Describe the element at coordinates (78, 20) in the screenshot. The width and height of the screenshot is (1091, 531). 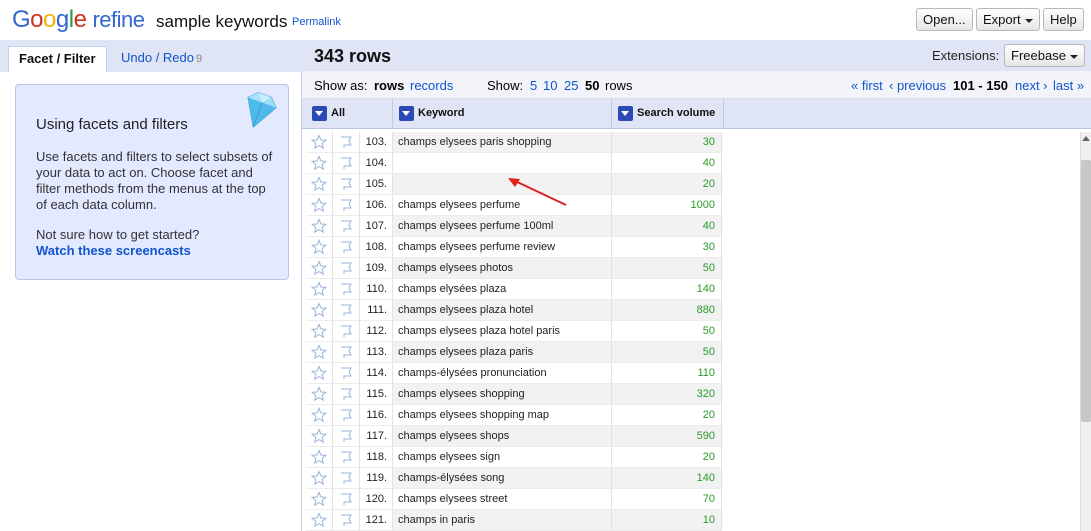
I see `google-refine-logo: Google refine` at that location.